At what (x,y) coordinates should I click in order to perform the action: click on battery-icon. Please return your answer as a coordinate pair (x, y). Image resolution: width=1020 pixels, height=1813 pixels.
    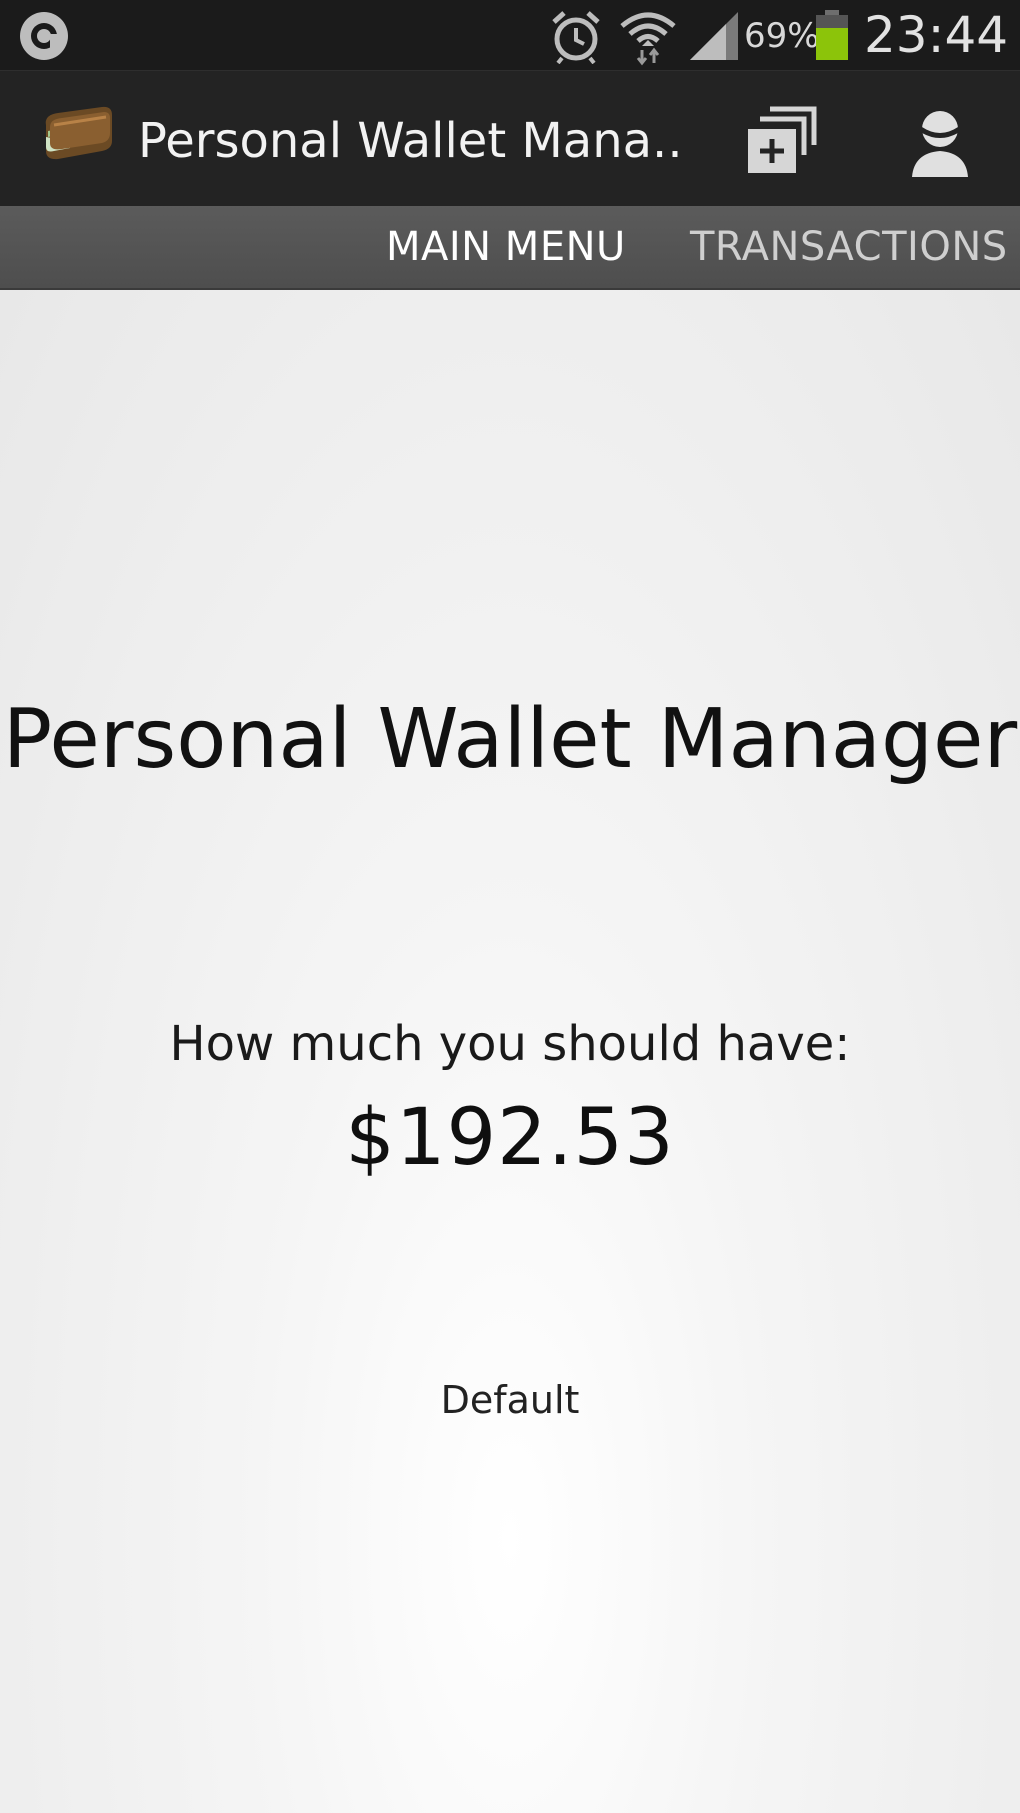
    Looking at the image, I should click on (832, 35).